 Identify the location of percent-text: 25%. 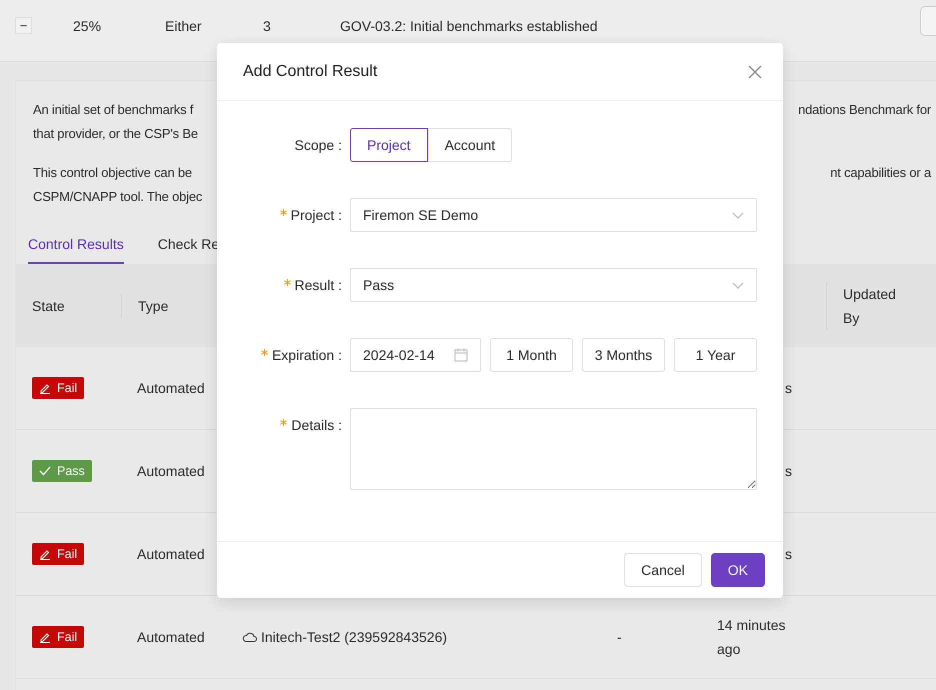
(87, 26).